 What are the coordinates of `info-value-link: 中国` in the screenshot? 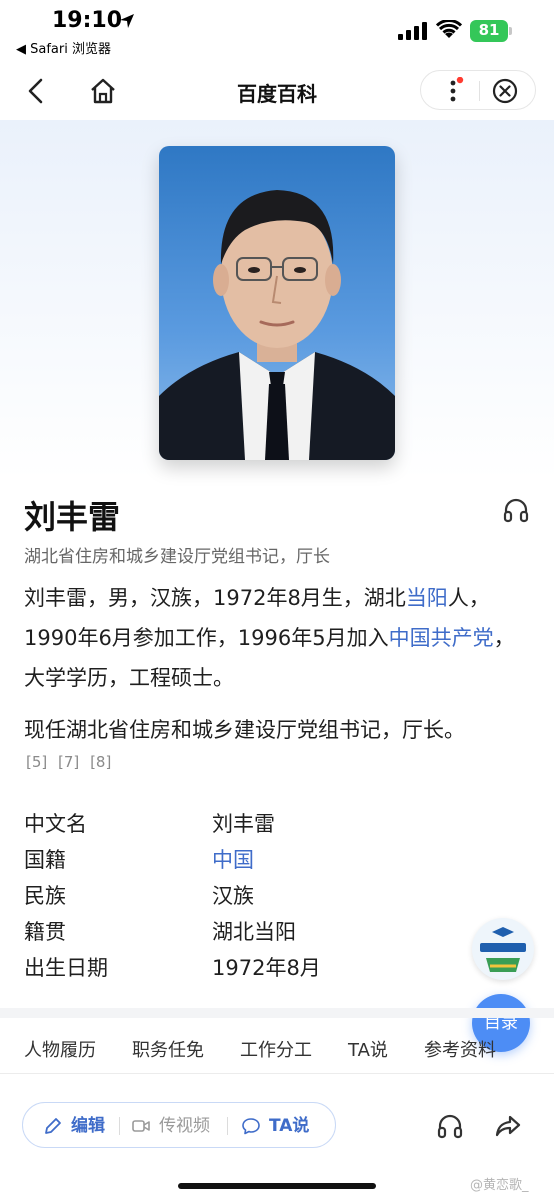 It's located at (233, 859).